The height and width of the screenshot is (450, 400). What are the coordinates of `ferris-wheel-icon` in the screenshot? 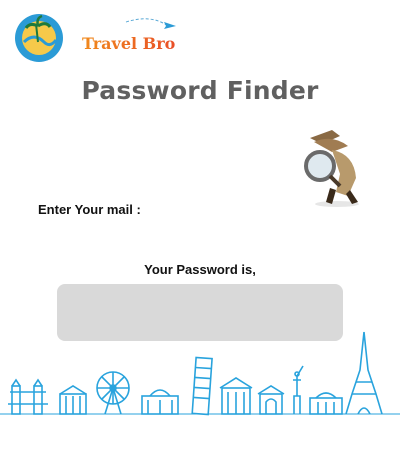 It's located at (113, 393).